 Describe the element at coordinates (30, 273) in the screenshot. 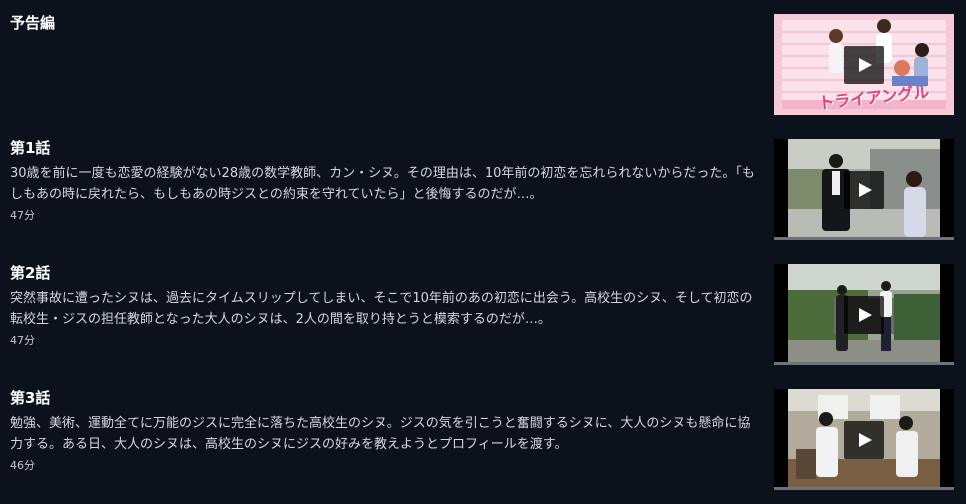

I see `episode-title: 第2話` at that location.